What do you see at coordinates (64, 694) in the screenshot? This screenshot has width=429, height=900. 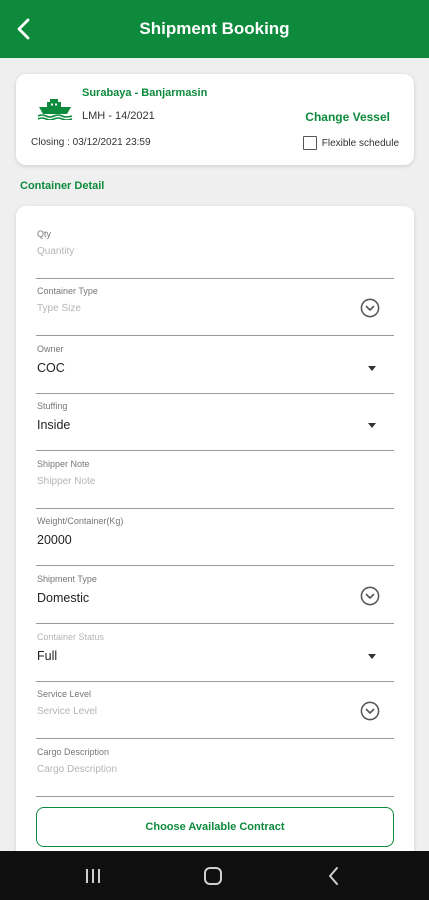 I see `service-level-label: Service Level` at bounding box center [64, 694].